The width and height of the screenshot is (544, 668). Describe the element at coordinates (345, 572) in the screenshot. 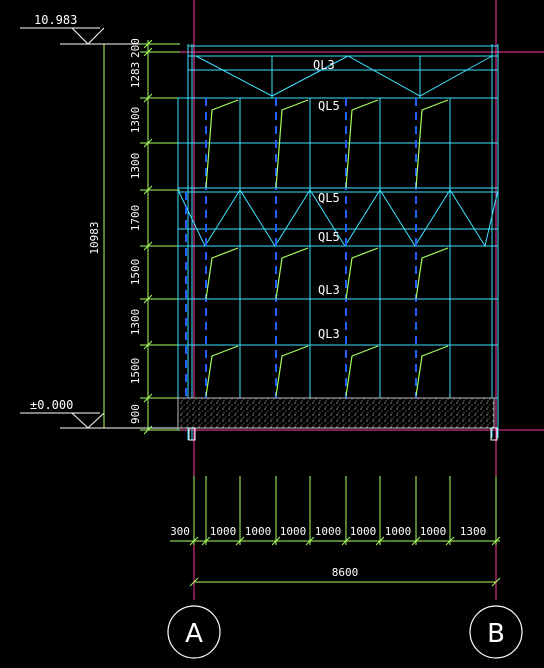

I see `total-width-label: 8600` at that location.